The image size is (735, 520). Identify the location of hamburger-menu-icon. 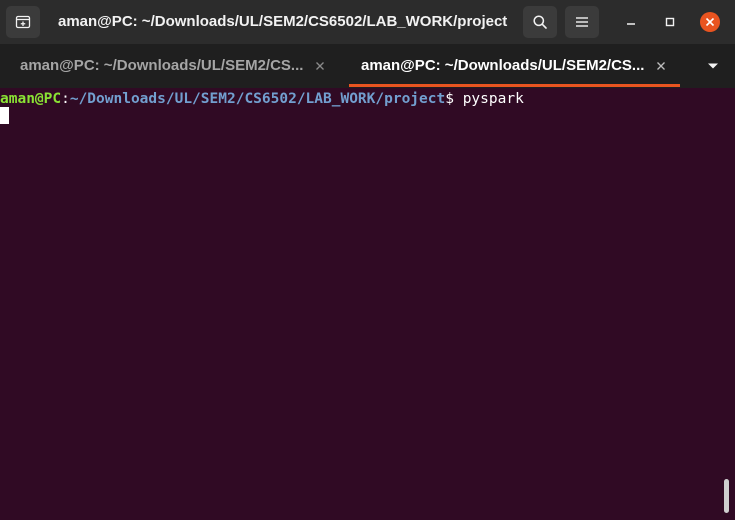
(582, 22).